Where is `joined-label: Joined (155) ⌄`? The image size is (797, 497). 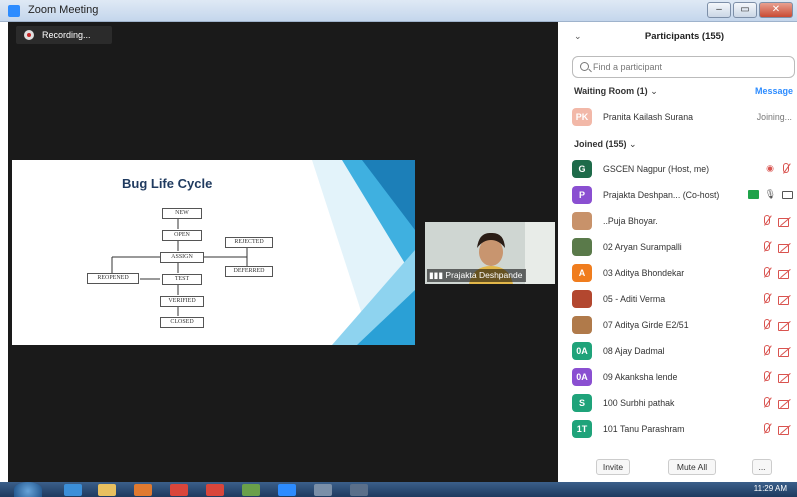
joined-label: Joined (155) ⌄ is located at coordinates (605, 144).